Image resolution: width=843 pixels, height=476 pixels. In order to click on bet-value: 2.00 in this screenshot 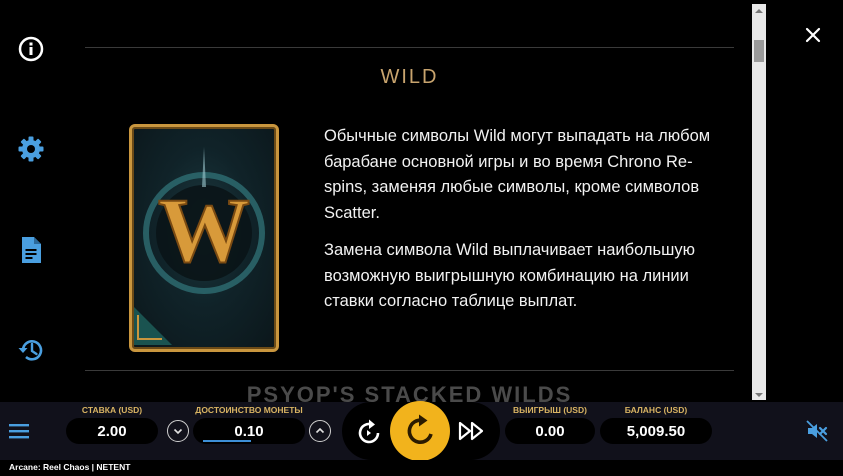, I will do `click(112, 431)`.